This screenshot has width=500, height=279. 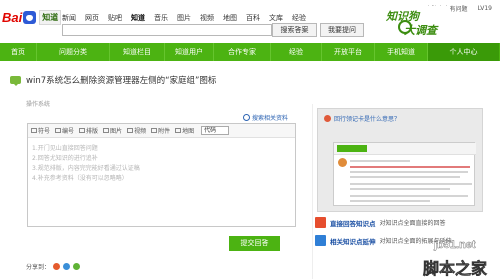 What do you see at coordinates (342, 162) in the screenshot?
I see `avatar` at bounding box center [342, 162].